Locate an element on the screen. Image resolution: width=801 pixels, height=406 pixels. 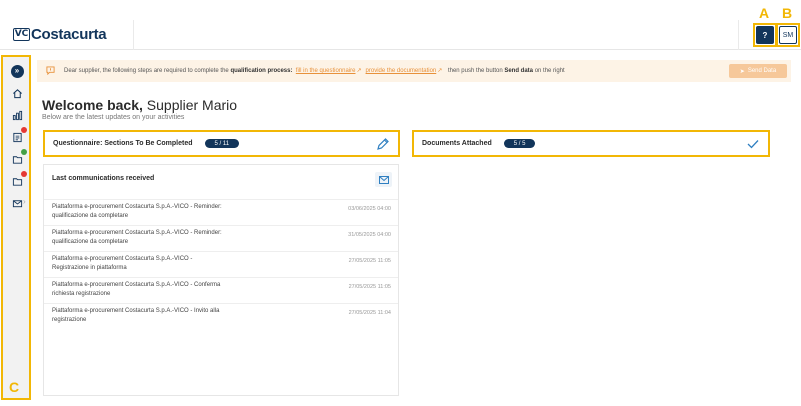
questionnaire-count-badge: 5 / 11 is located at coordinates (222, 143).